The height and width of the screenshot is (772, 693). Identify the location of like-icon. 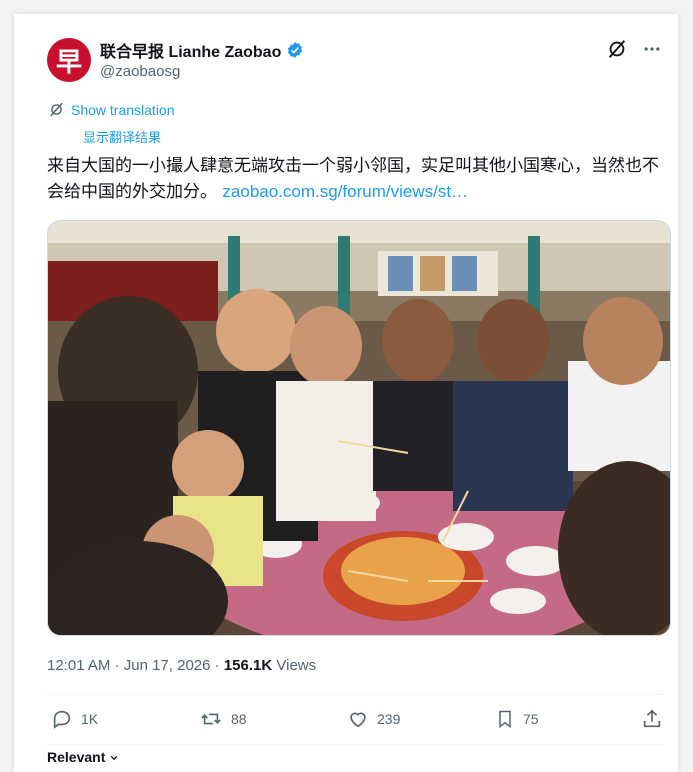
(358, 720).